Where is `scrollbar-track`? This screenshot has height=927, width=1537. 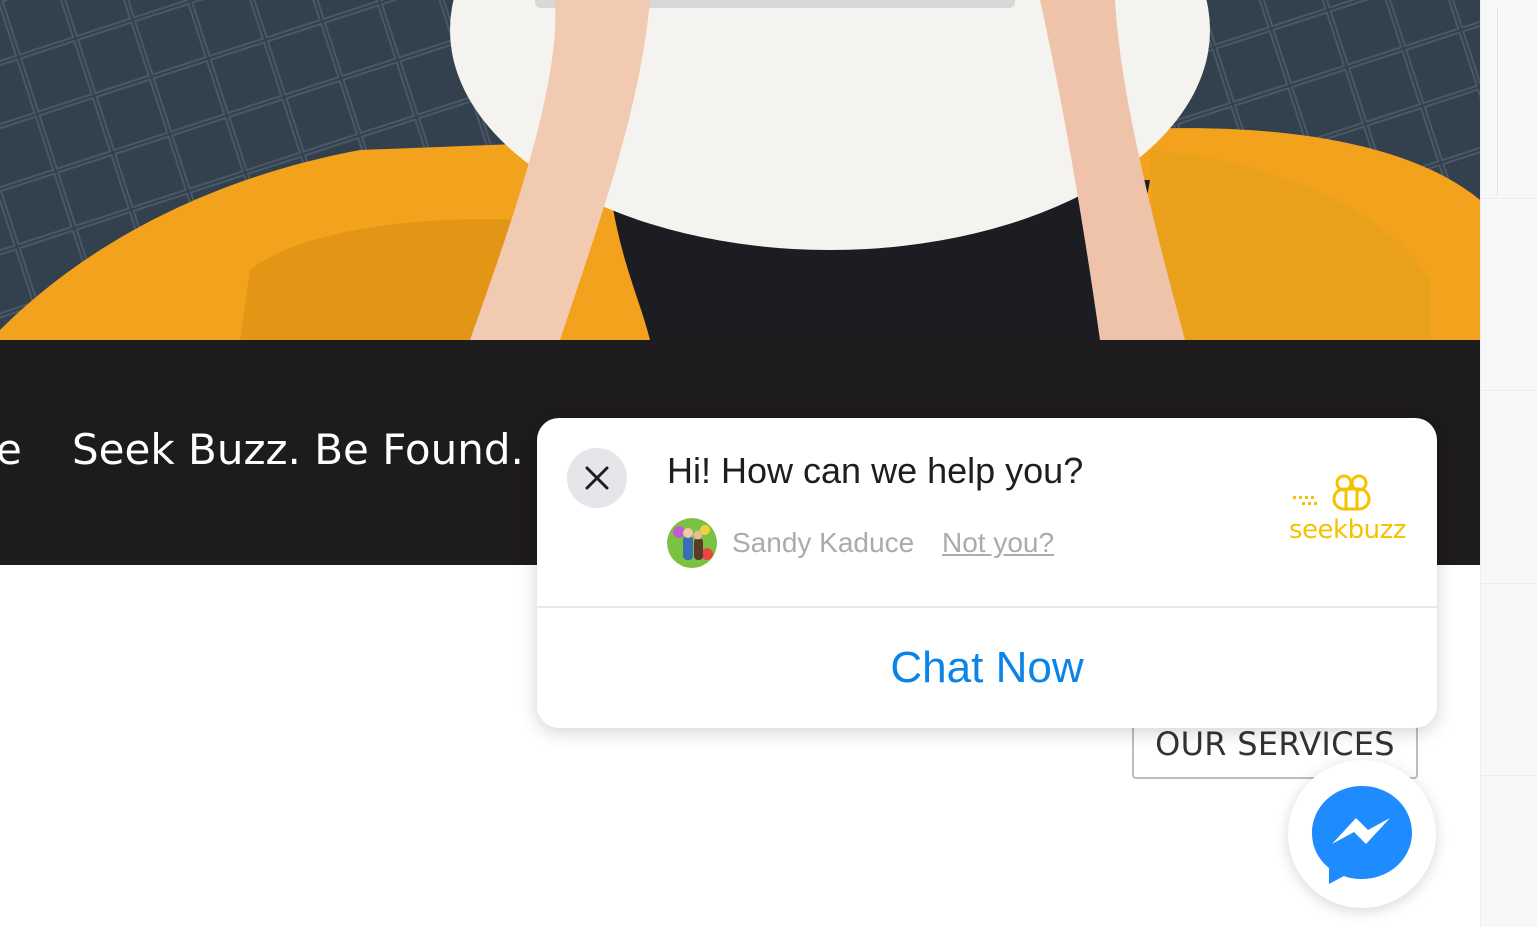
scrollbar-track is located at coordinates (1508, 463).